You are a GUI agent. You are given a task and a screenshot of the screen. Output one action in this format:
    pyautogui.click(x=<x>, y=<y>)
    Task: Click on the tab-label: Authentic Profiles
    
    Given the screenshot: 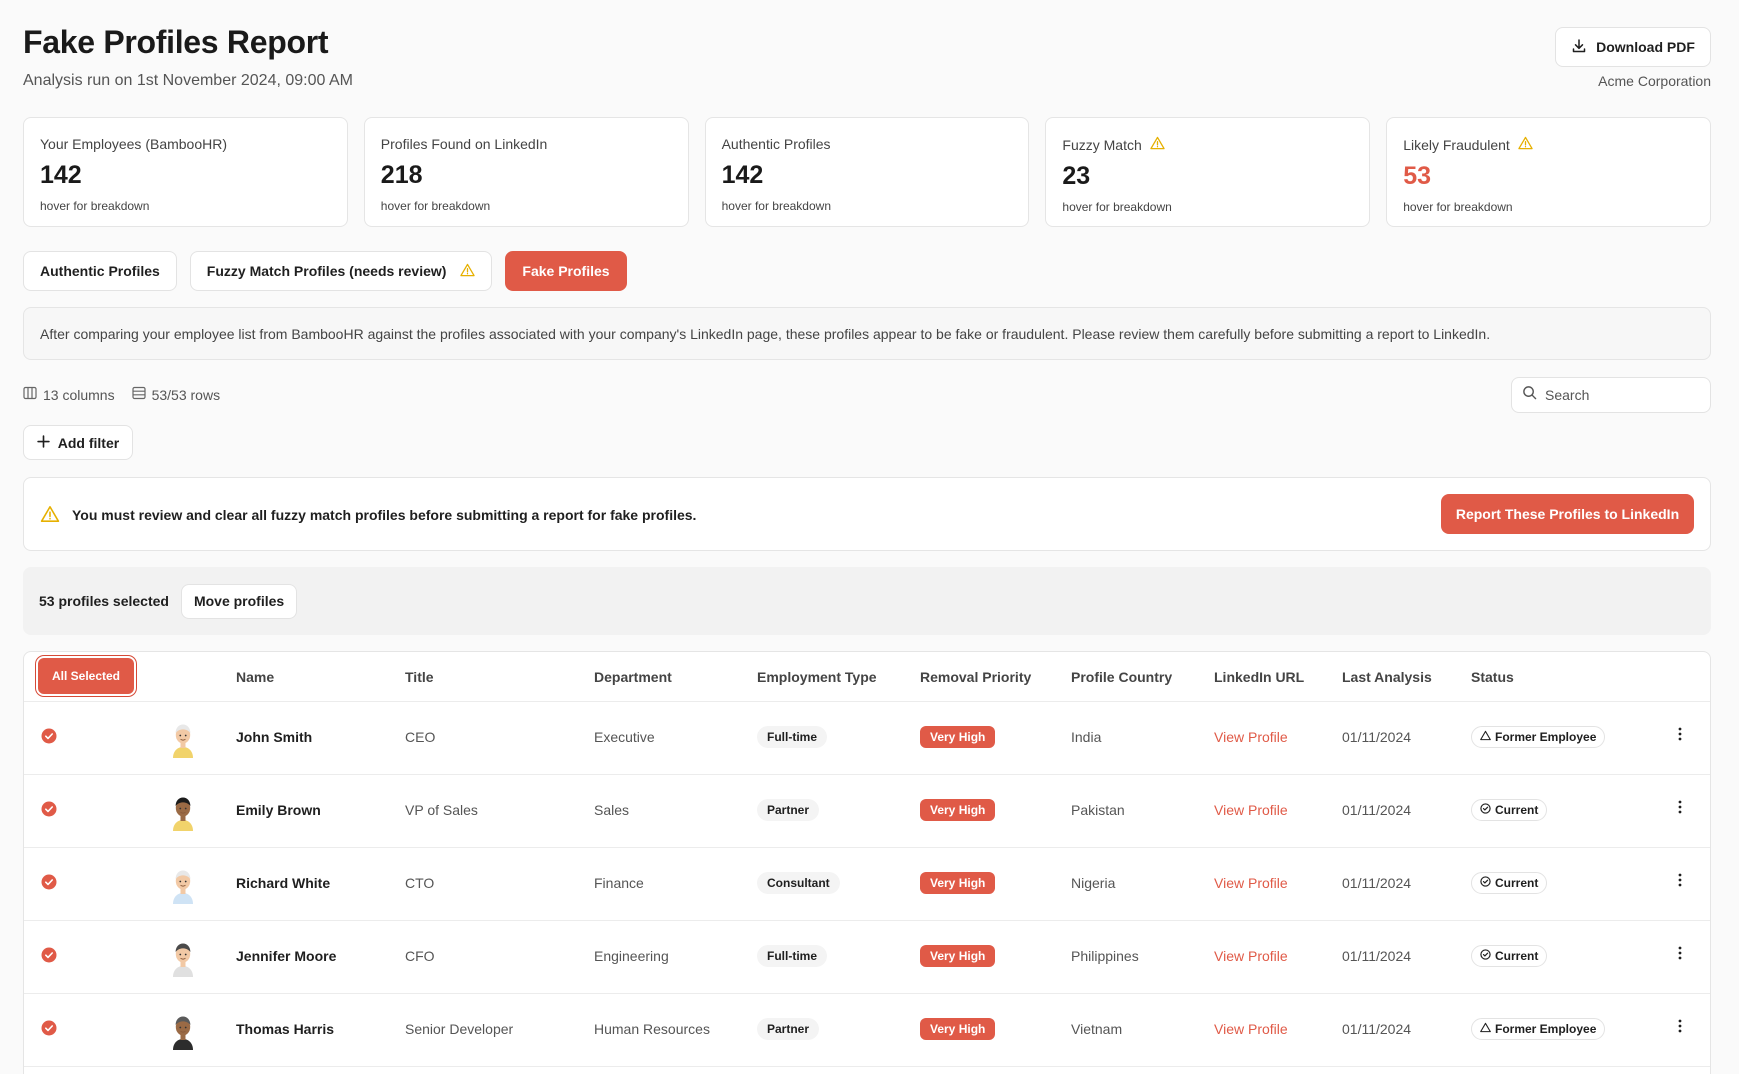 What is the action you would take?
    pyautogui.click(x=100, y=271)
    